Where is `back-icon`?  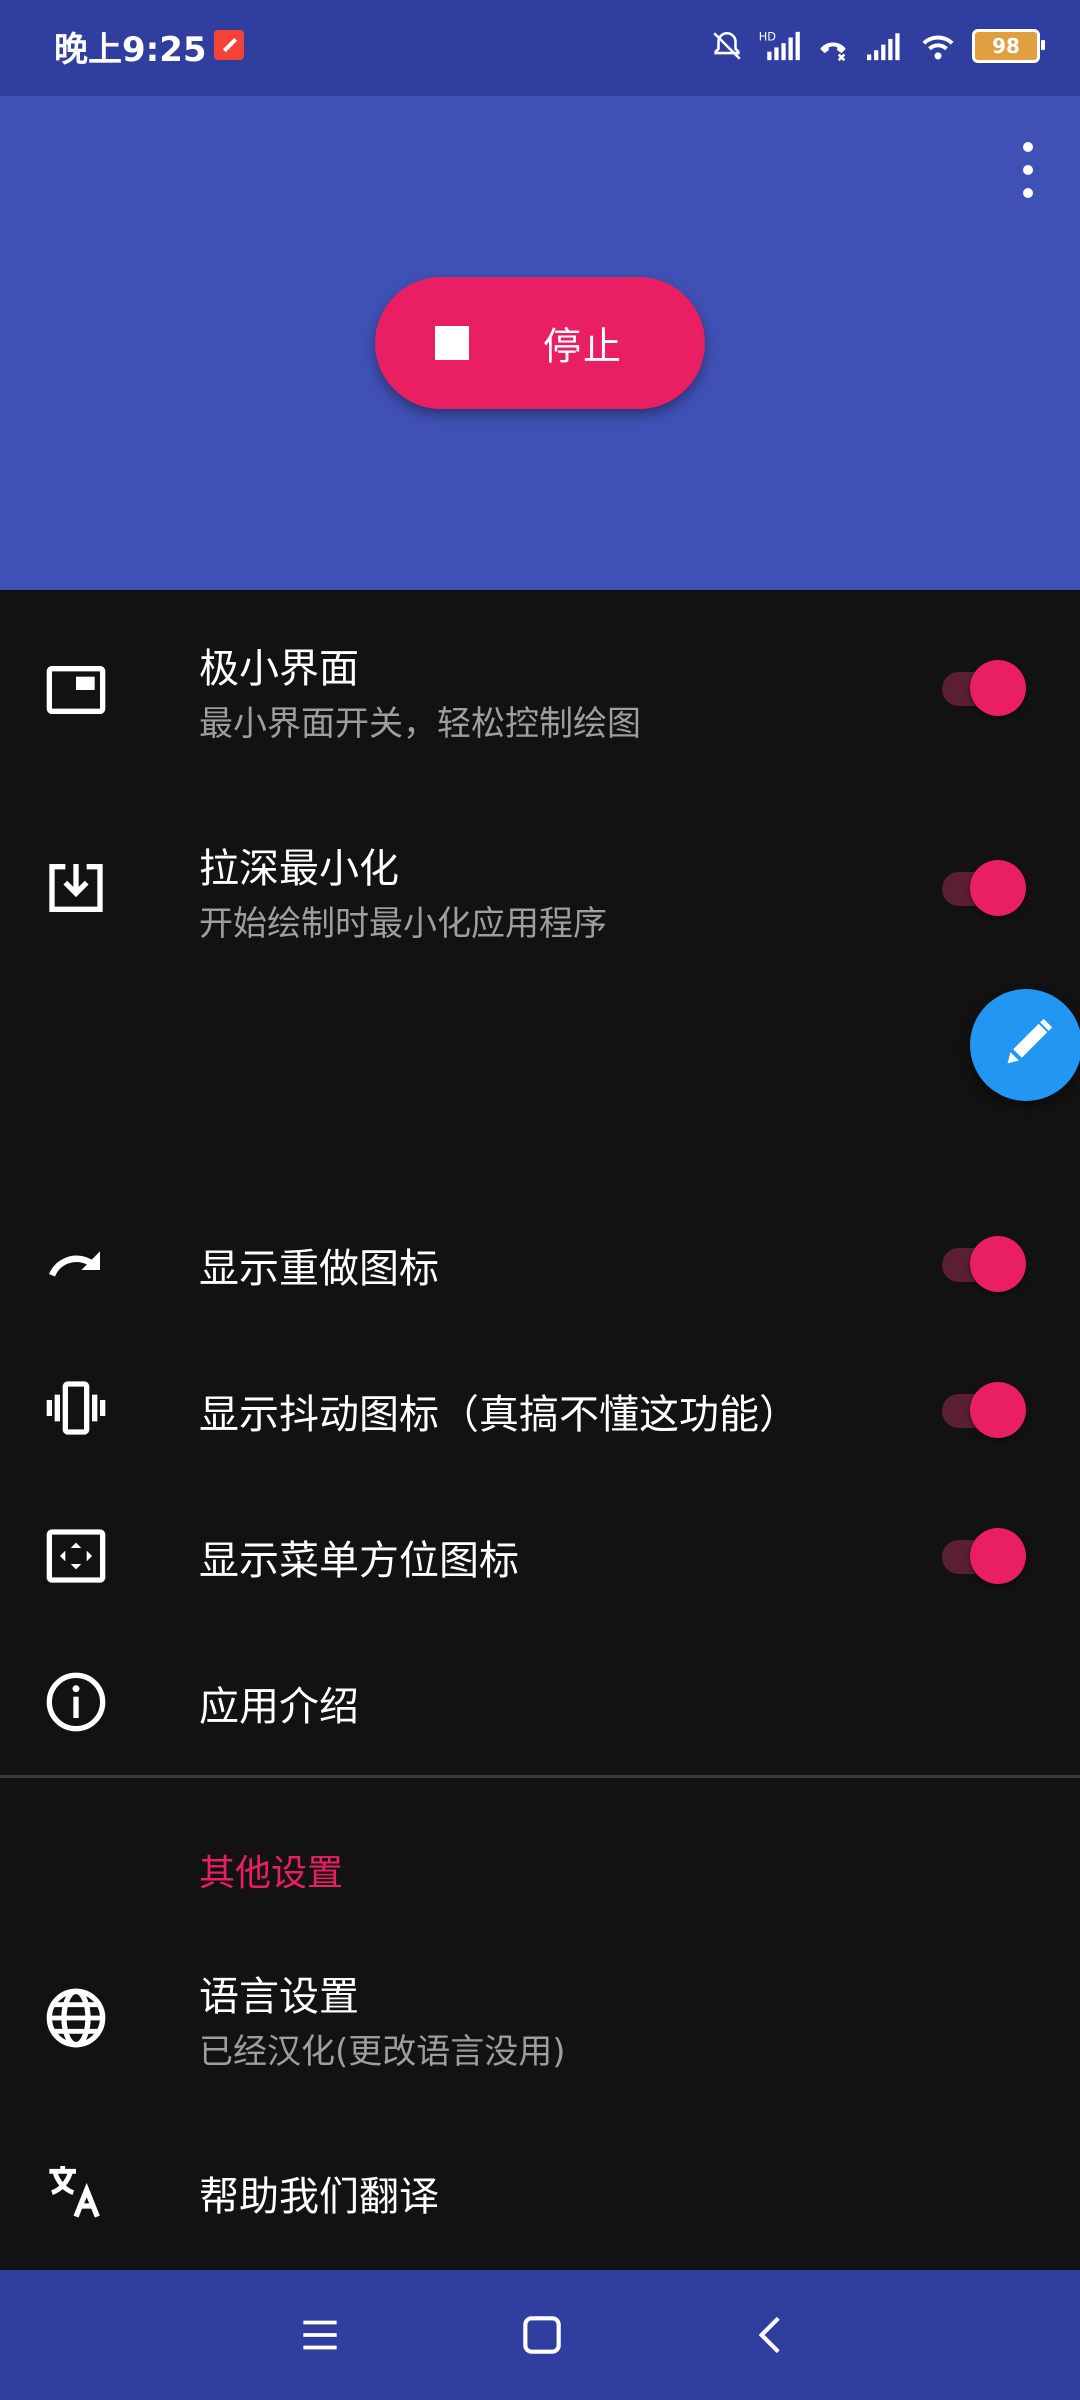 back-icon is located at coordinates (772, 2335).